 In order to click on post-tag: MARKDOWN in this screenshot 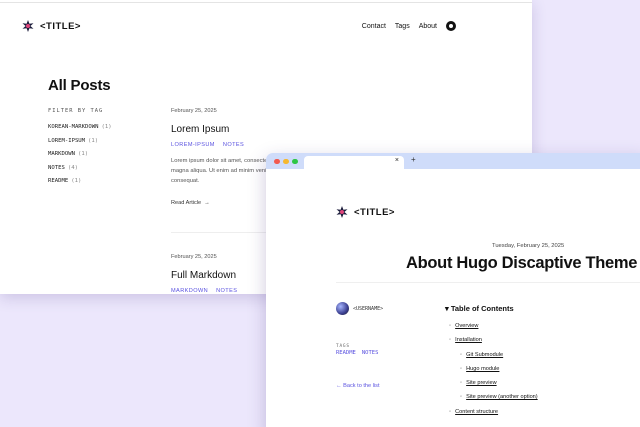, I will do `click(189, 291)`.